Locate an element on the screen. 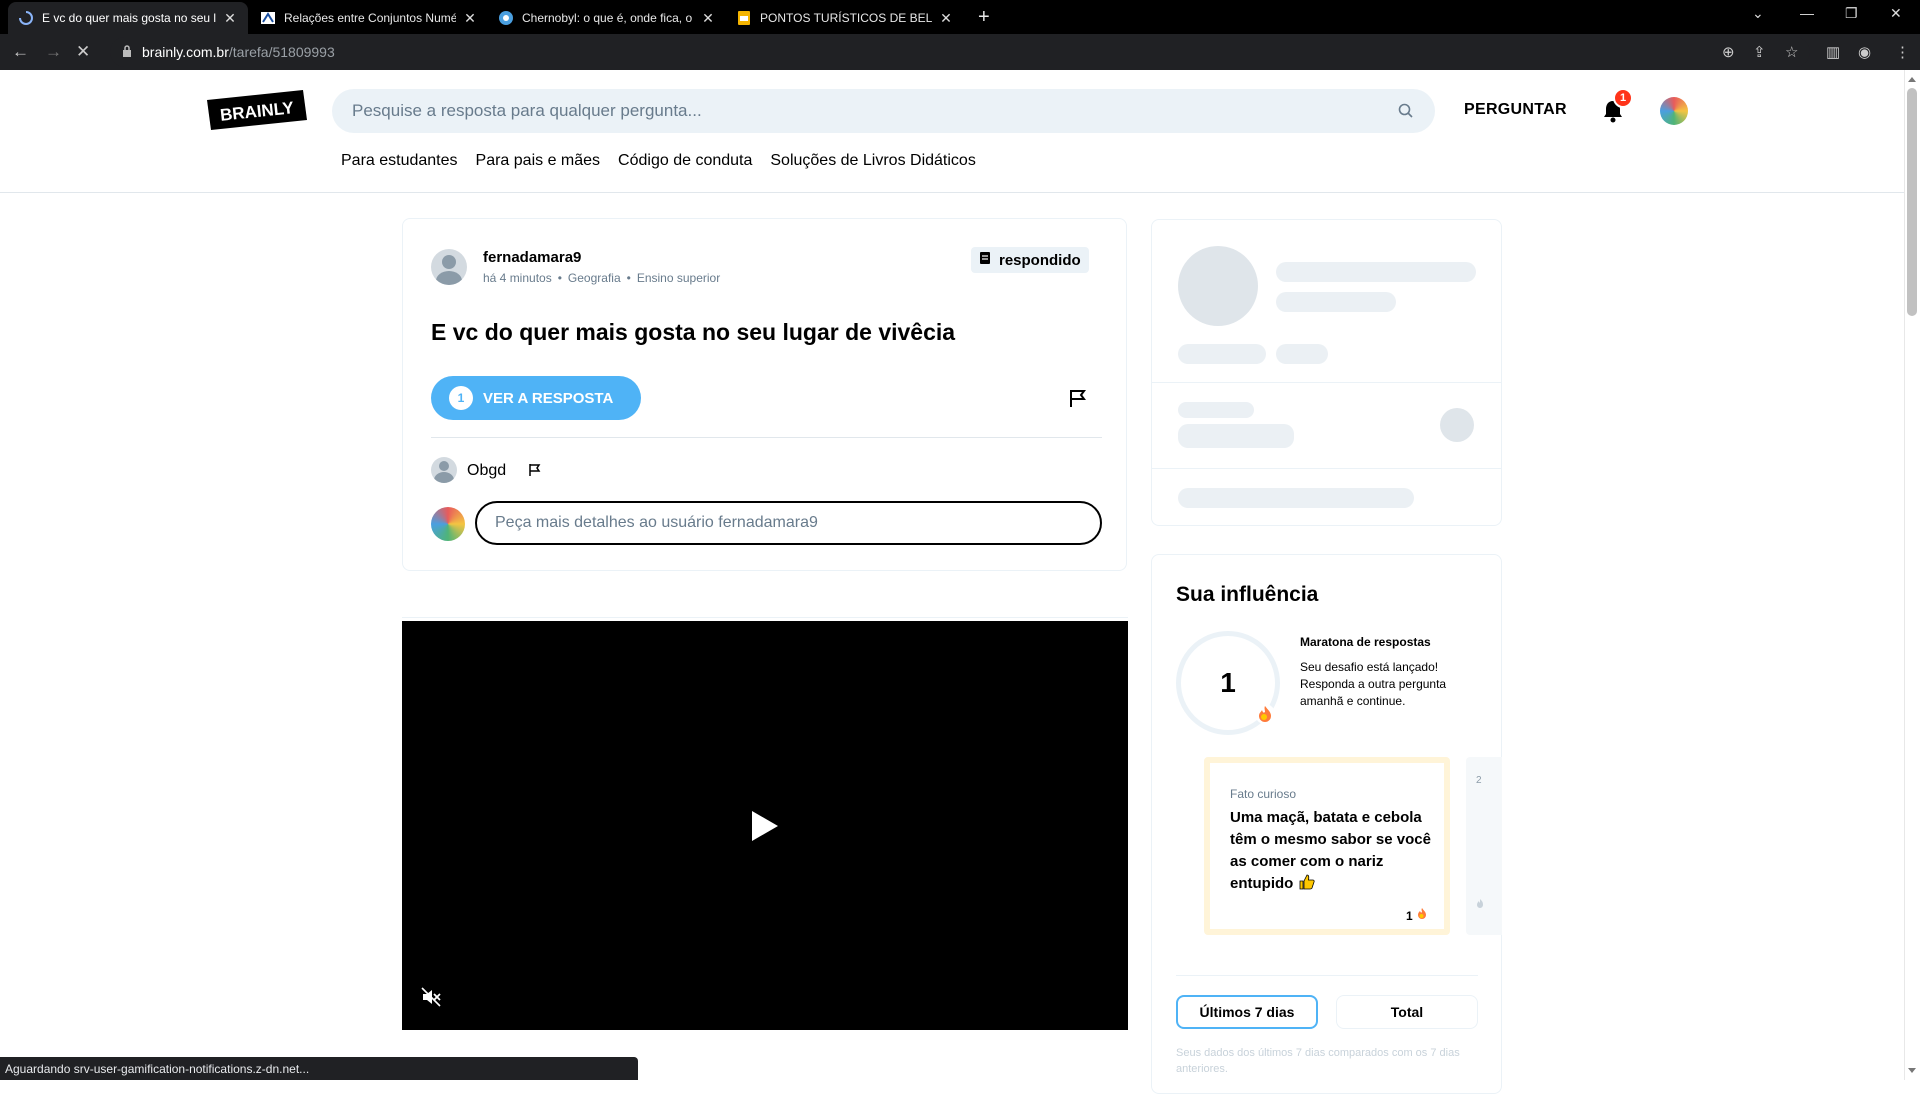 The height and width of the screenshot is (1094, 1920). muted-speaker-icon is located at coordinates (431, 997).